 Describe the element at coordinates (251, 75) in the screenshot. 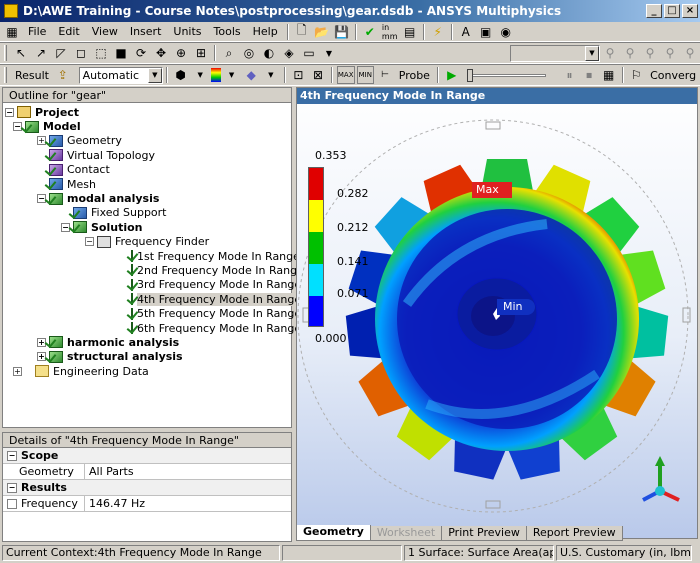

I see `edges-icon: ◆` at that location.